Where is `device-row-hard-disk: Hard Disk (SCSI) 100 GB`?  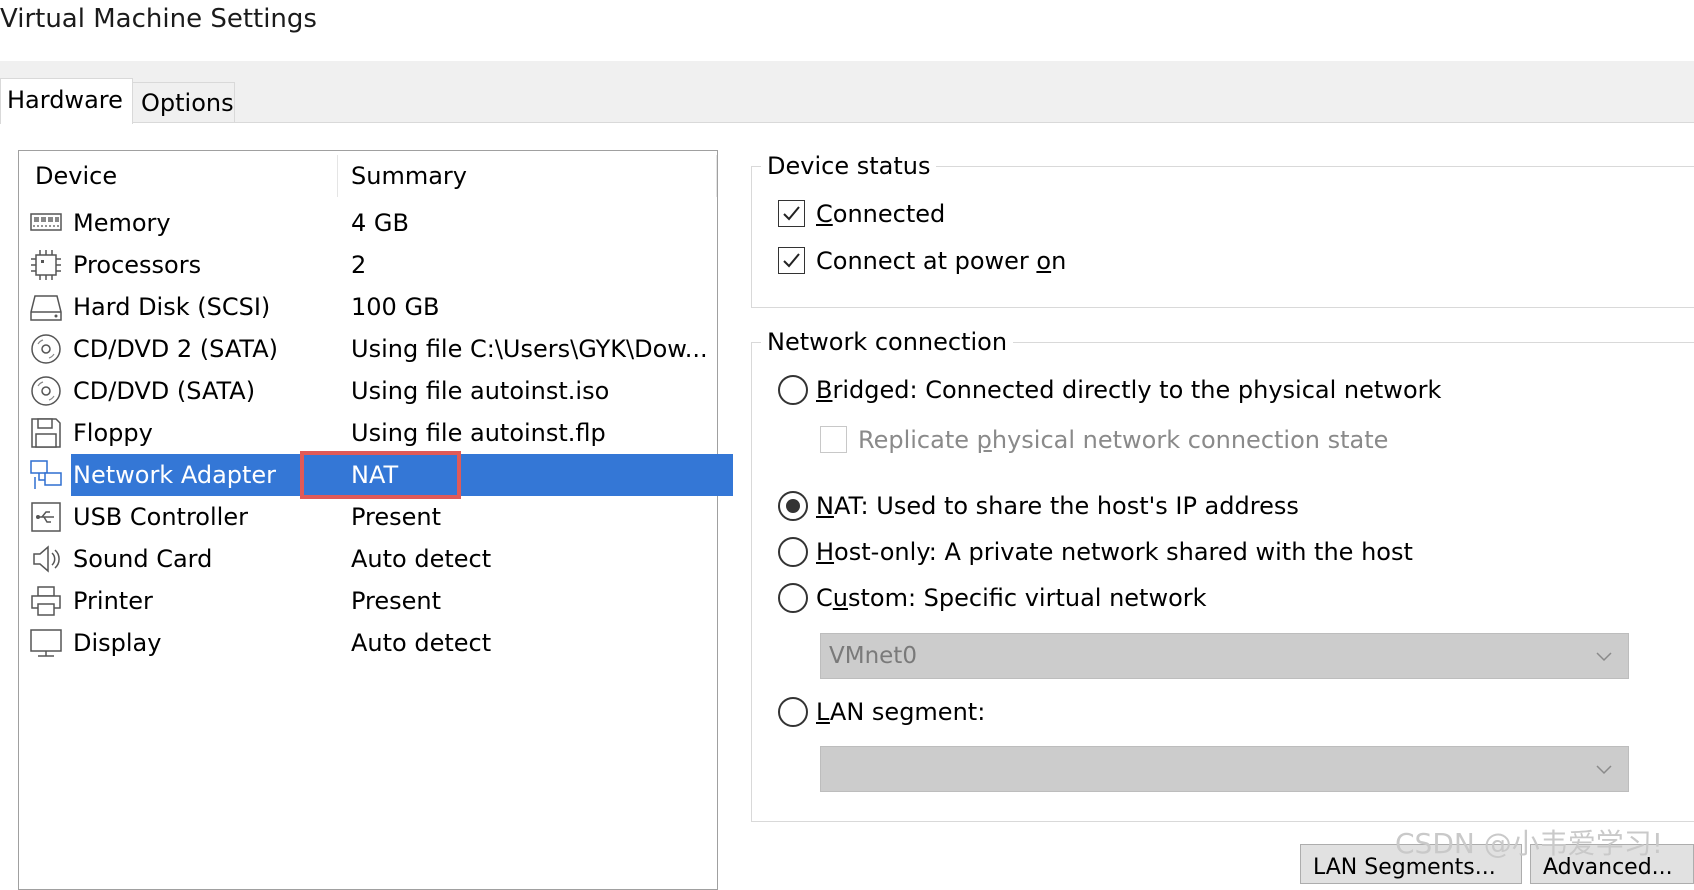
device-row-hard-disk: Hard Disk (SCSI) 100 GB is located at coordinates (368, 307).